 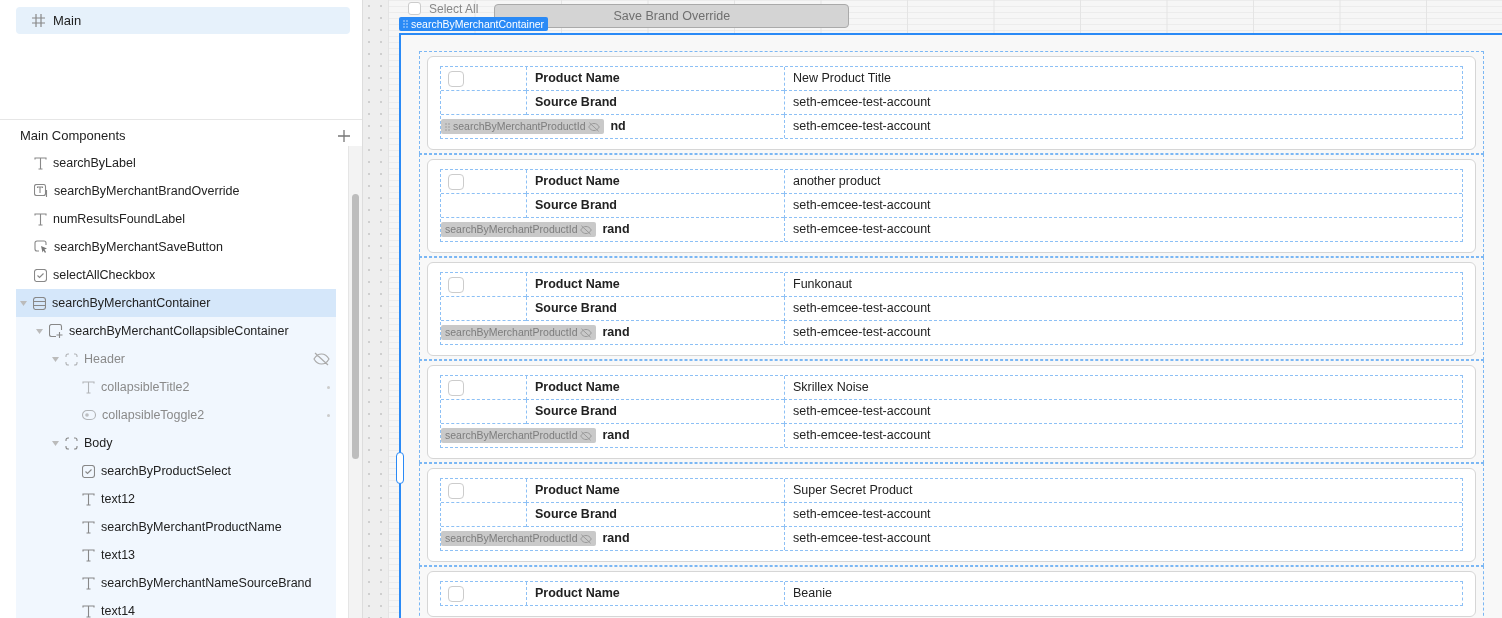 I want to click on tree-item: searchByMerchantCollapsibleContainer, so click(x=176, y=331).